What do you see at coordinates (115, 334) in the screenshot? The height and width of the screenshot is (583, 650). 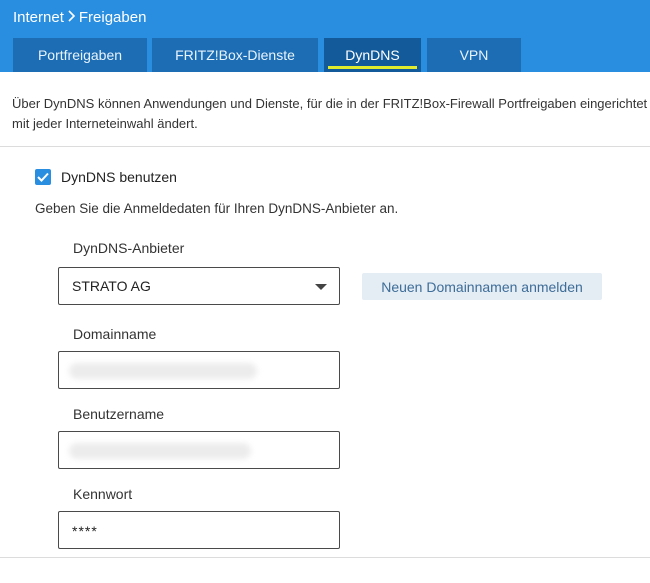 I see `domain-label: Domainname` at bounding box center [115, 334].